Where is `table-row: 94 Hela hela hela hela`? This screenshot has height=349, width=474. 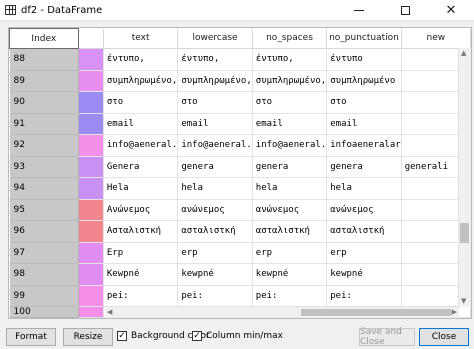 table-row: 94 Hela hela hela hela is located at coordinates (240, 188).